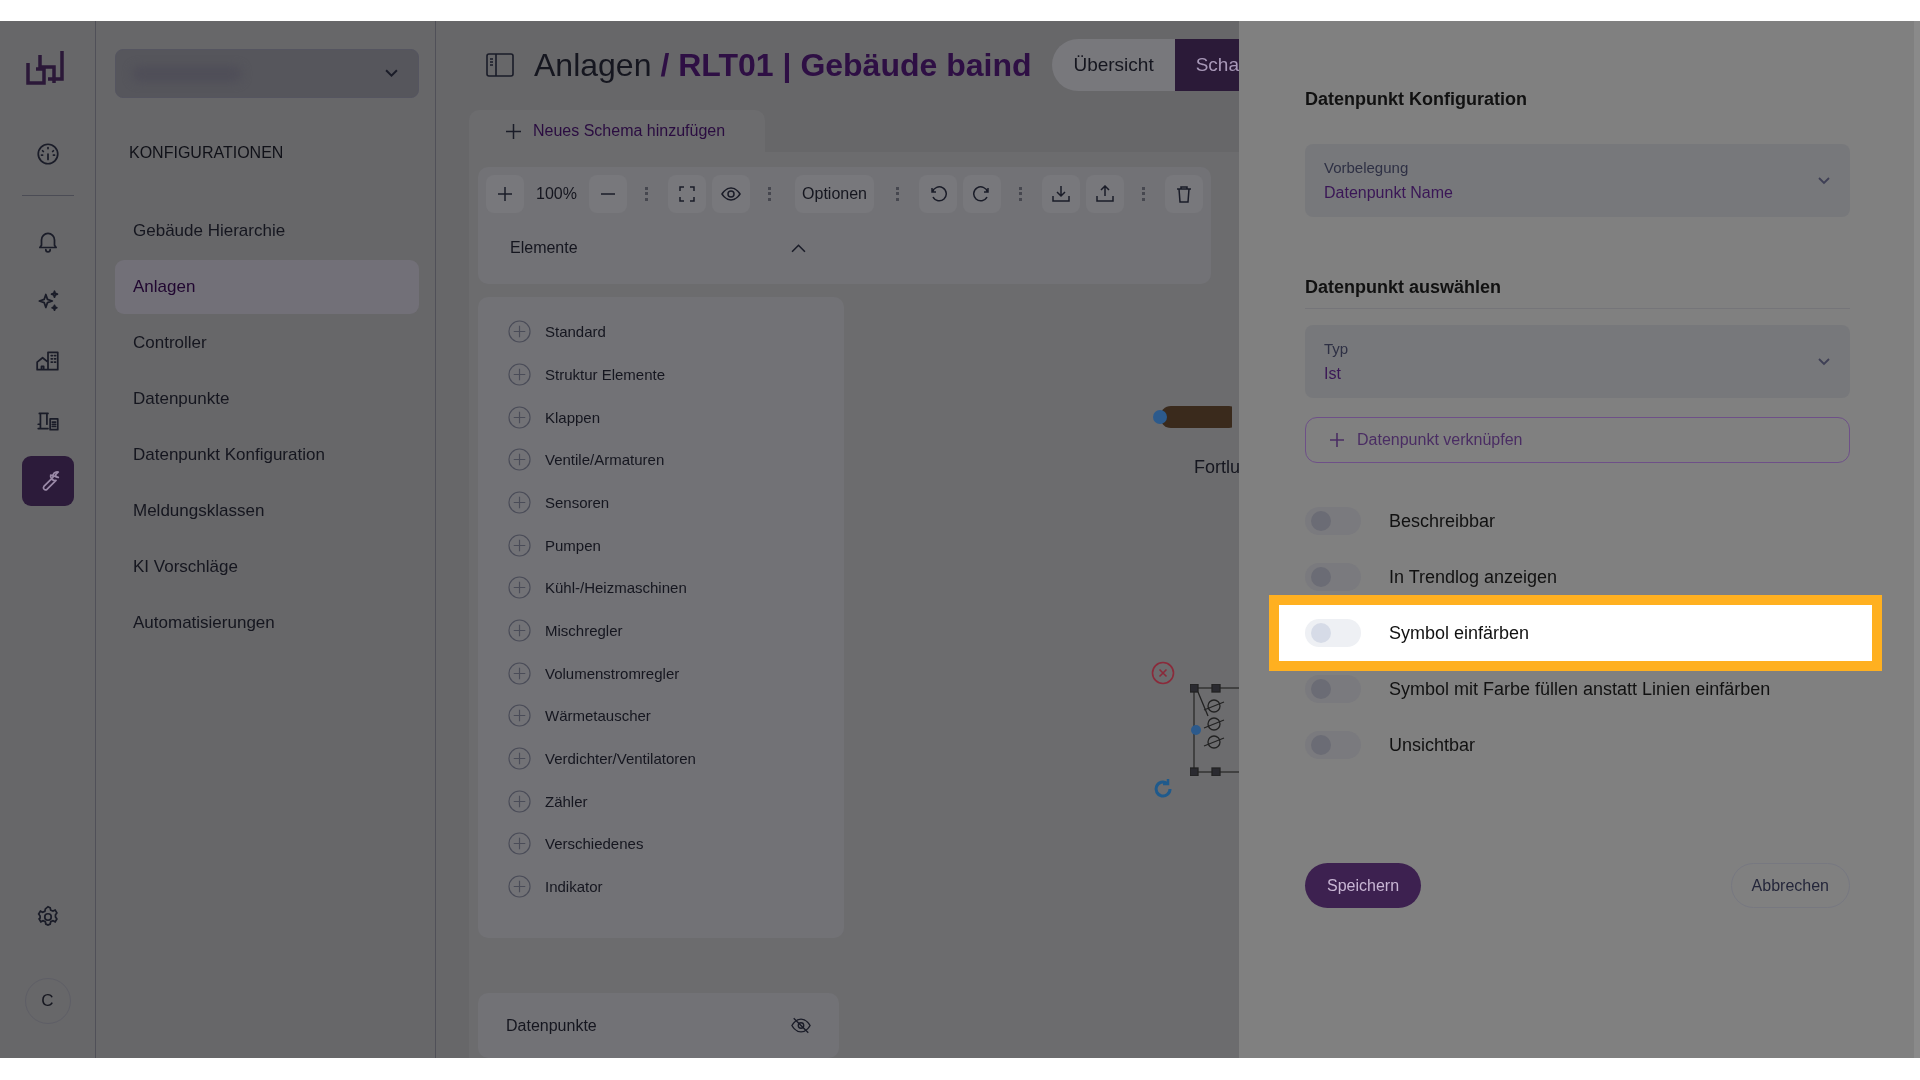 This screenshot has width=1920, height=1080. I want to click on download-button, so click(1061, 194).